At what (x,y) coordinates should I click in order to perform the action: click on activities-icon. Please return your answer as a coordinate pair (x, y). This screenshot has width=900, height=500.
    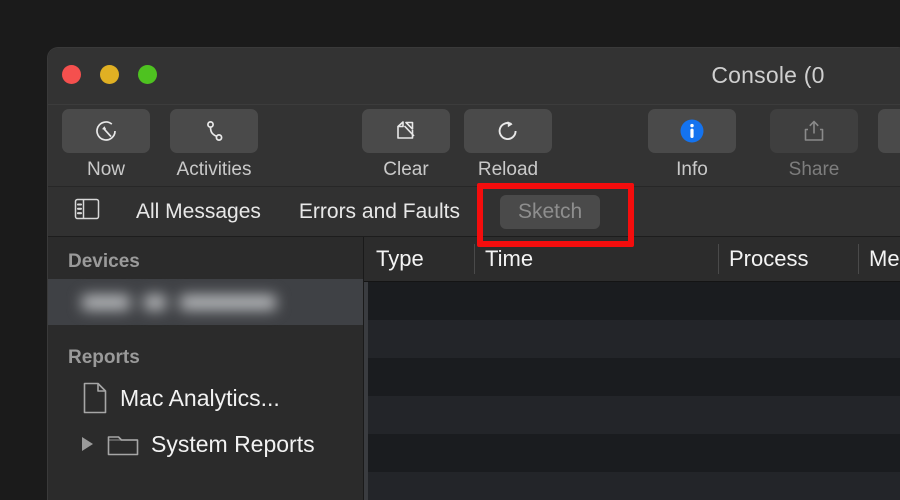
    Looking at the image, I should click on (214, 131).